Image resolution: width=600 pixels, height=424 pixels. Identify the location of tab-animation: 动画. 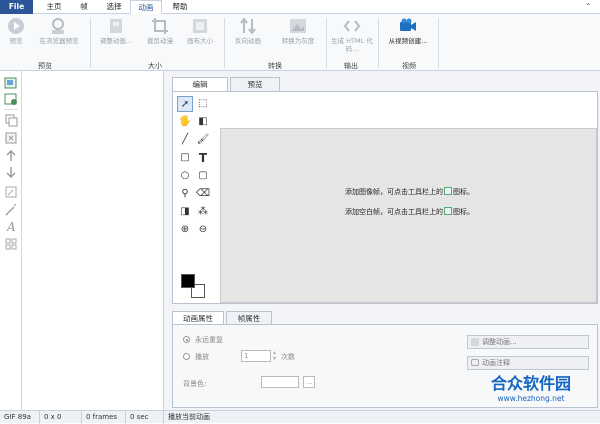
(146, 7).